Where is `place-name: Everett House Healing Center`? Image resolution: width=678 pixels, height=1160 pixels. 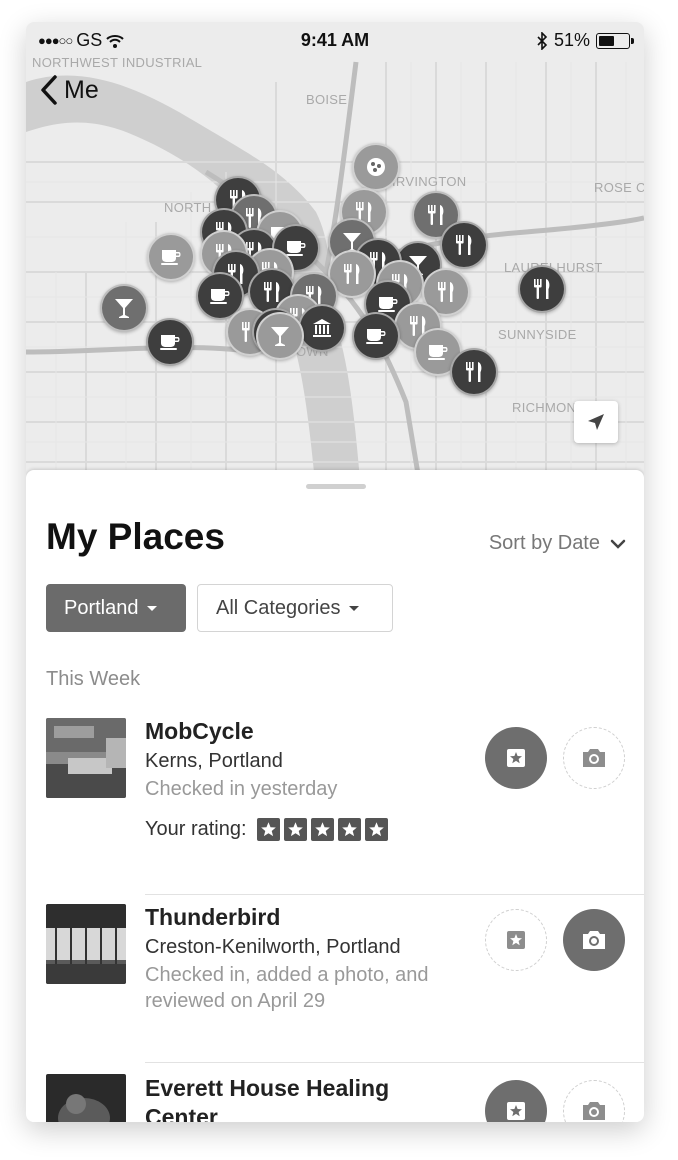
place-name: Everett House Healing Center is located at coordinates (295, 1098).